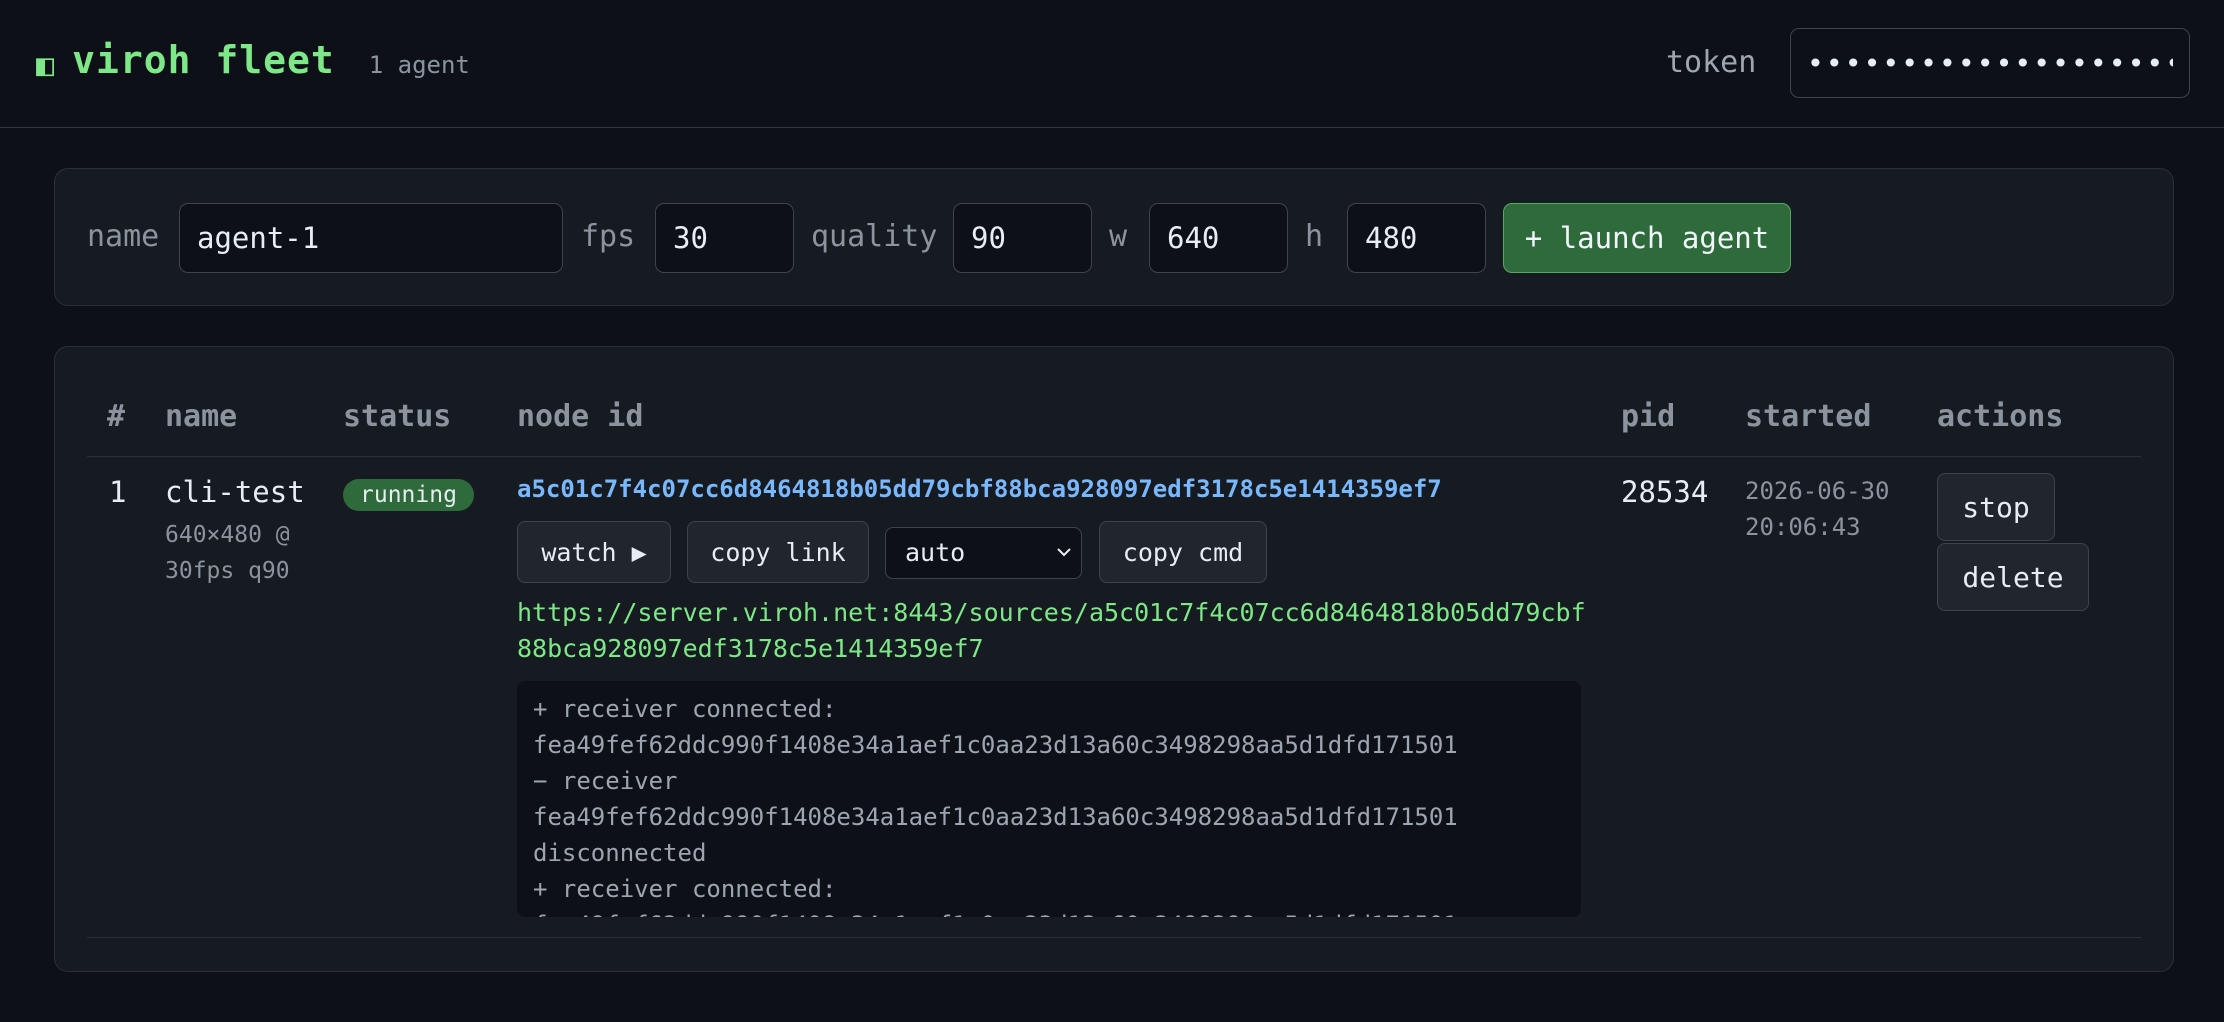  I want to click on watch-button: watch ▶, so click(594, 552).